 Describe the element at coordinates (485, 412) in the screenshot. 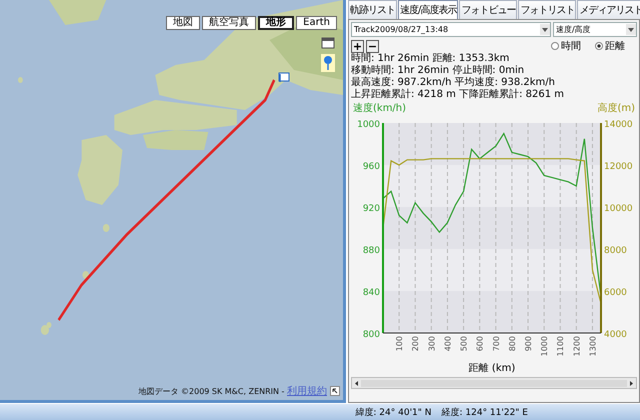

I see `longitude-text: 経度: 124° 11'22" E` at that location.